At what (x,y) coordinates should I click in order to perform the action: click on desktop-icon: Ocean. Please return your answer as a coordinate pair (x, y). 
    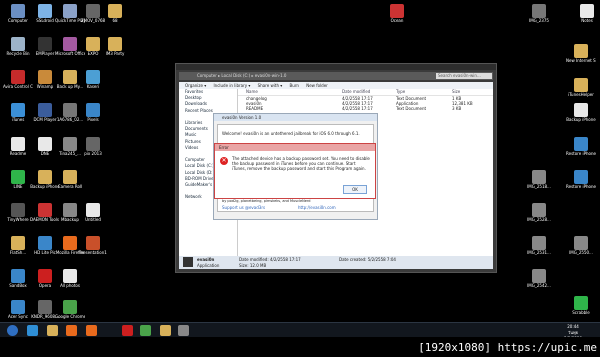
    Looking at the image, I should click on (397, 13).